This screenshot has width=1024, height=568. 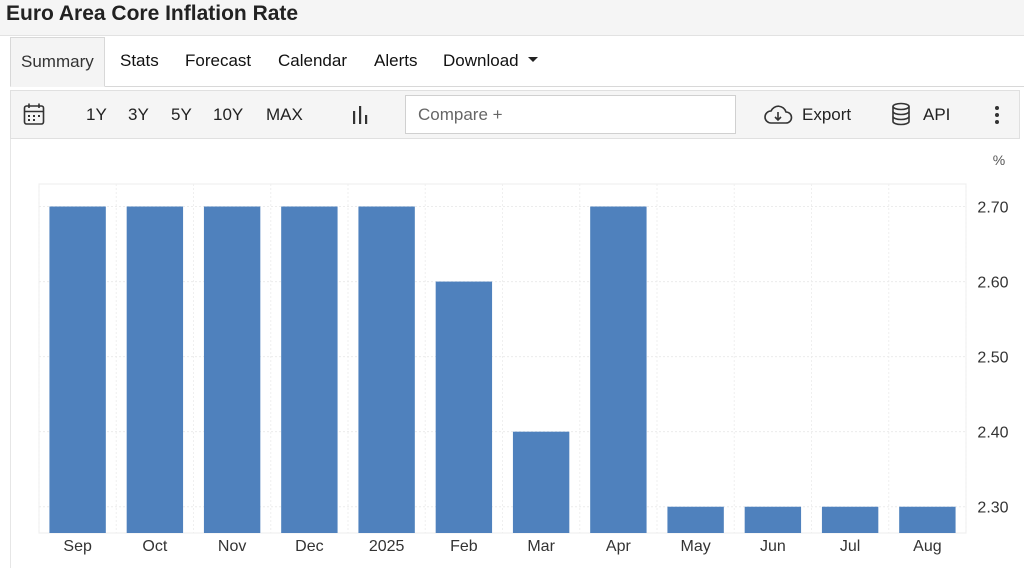 I want to click on y-tick-label: 2.50, so click(x=992, y=358).